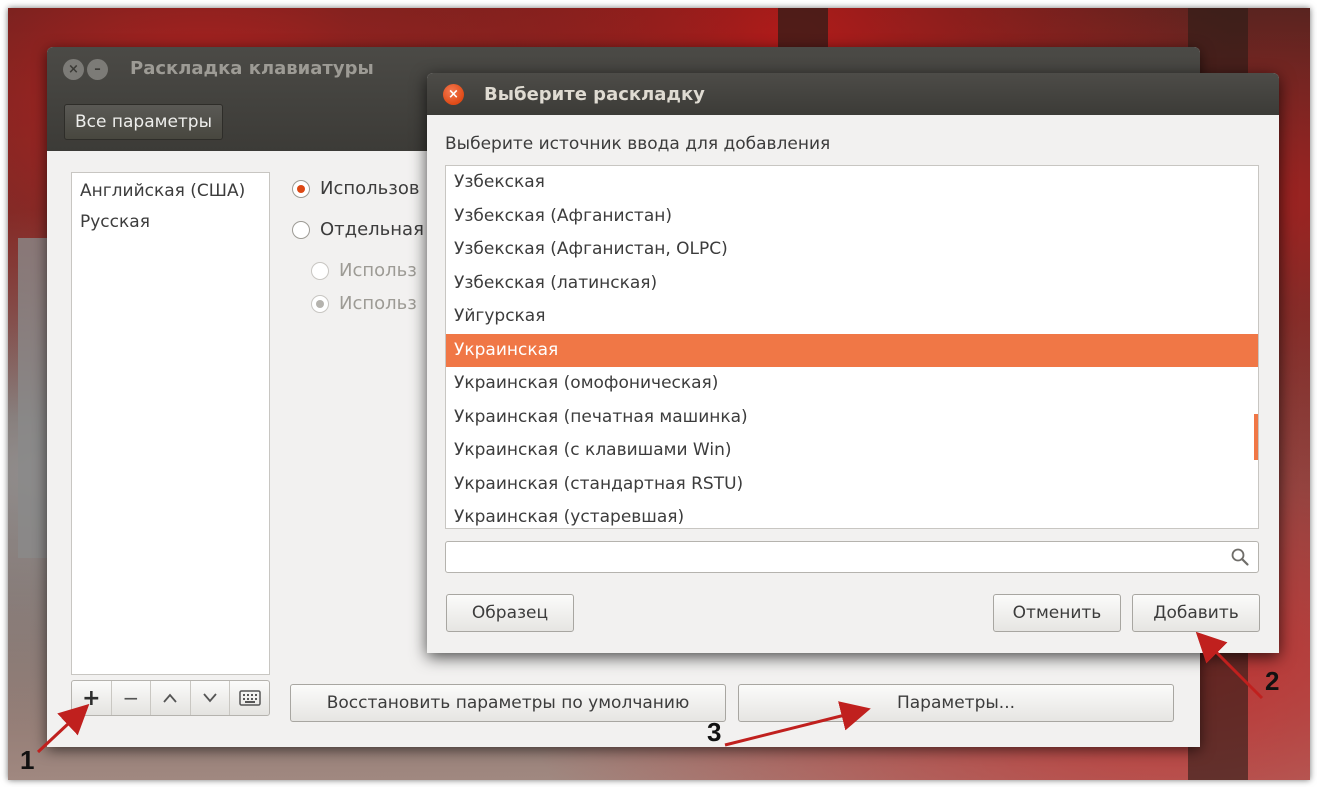 This screenshot has height=787, width=1317. What do you see at coordinates (1240, 557) in the screenshot?
I see `search-icon` at bounding box center [1240, 557].